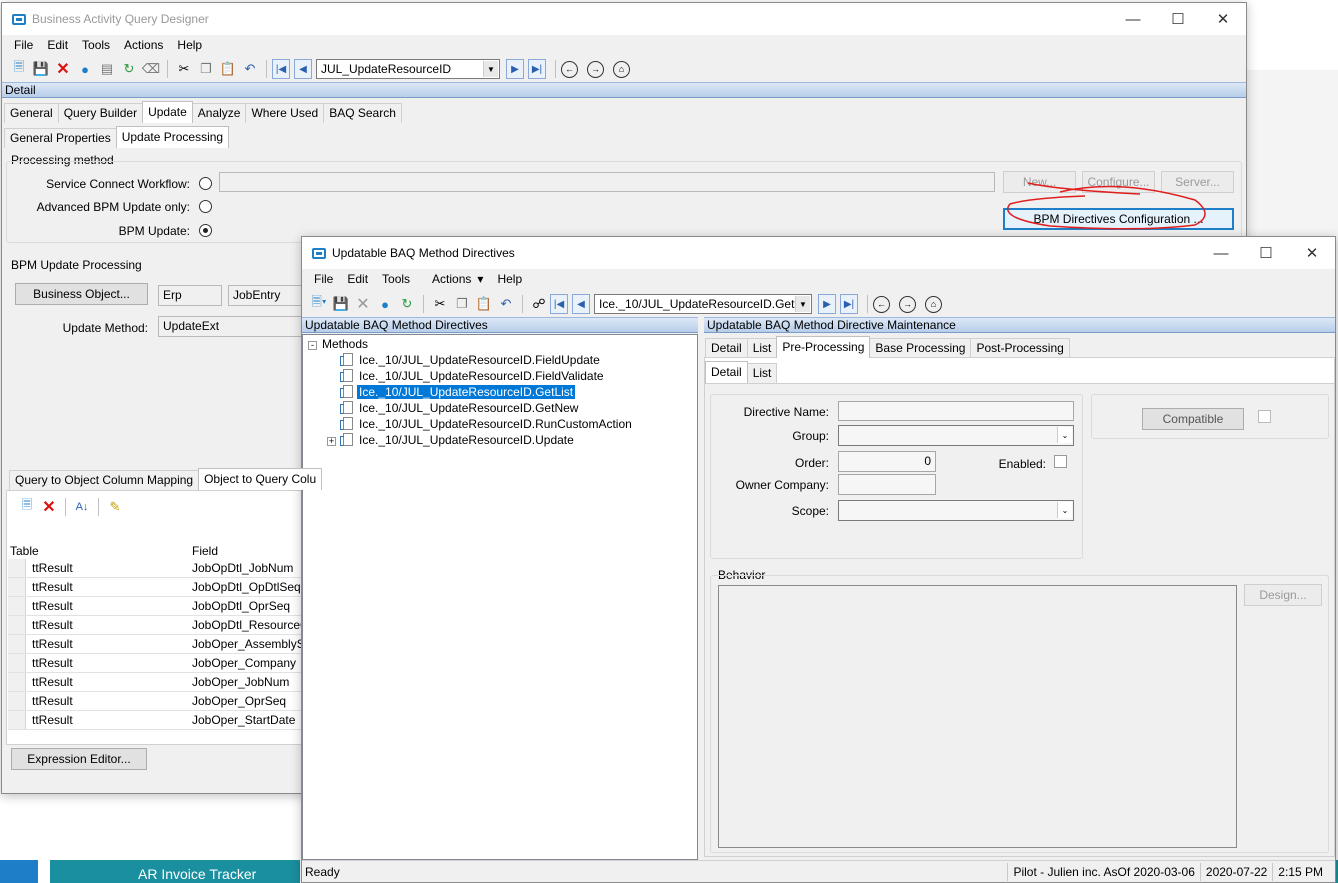 The height and width of the screenshot is (883, 1338). What do you see at coordinates (887, 461) in the screenshot?
I see `order-field: 0` at bounding box center [887, 461].